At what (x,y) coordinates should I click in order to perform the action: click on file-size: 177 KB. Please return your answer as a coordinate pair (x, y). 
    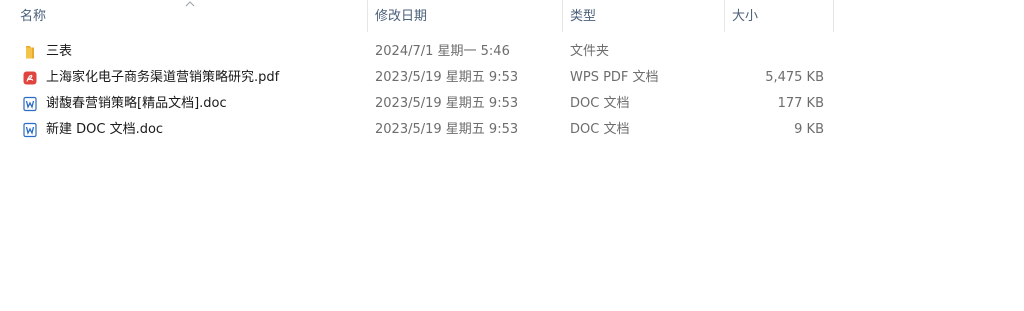
    Looking at the image, I should click on (800, 103).